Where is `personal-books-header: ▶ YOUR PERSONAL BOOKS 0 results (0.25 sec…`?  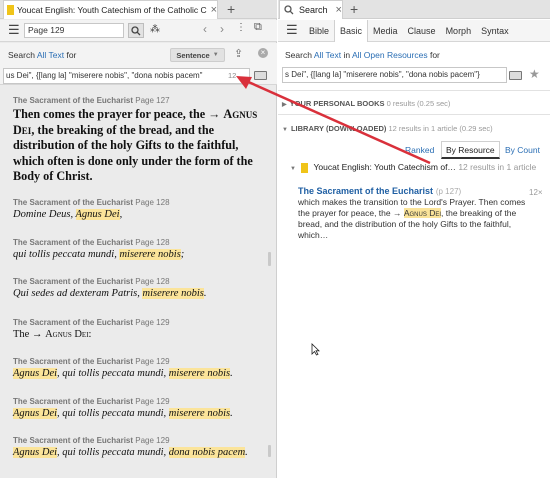
personal-books-header: ▶ YOUR PERSONAL BOOKS 0 results (0.25 sec… is located at coordinates (366, 103).